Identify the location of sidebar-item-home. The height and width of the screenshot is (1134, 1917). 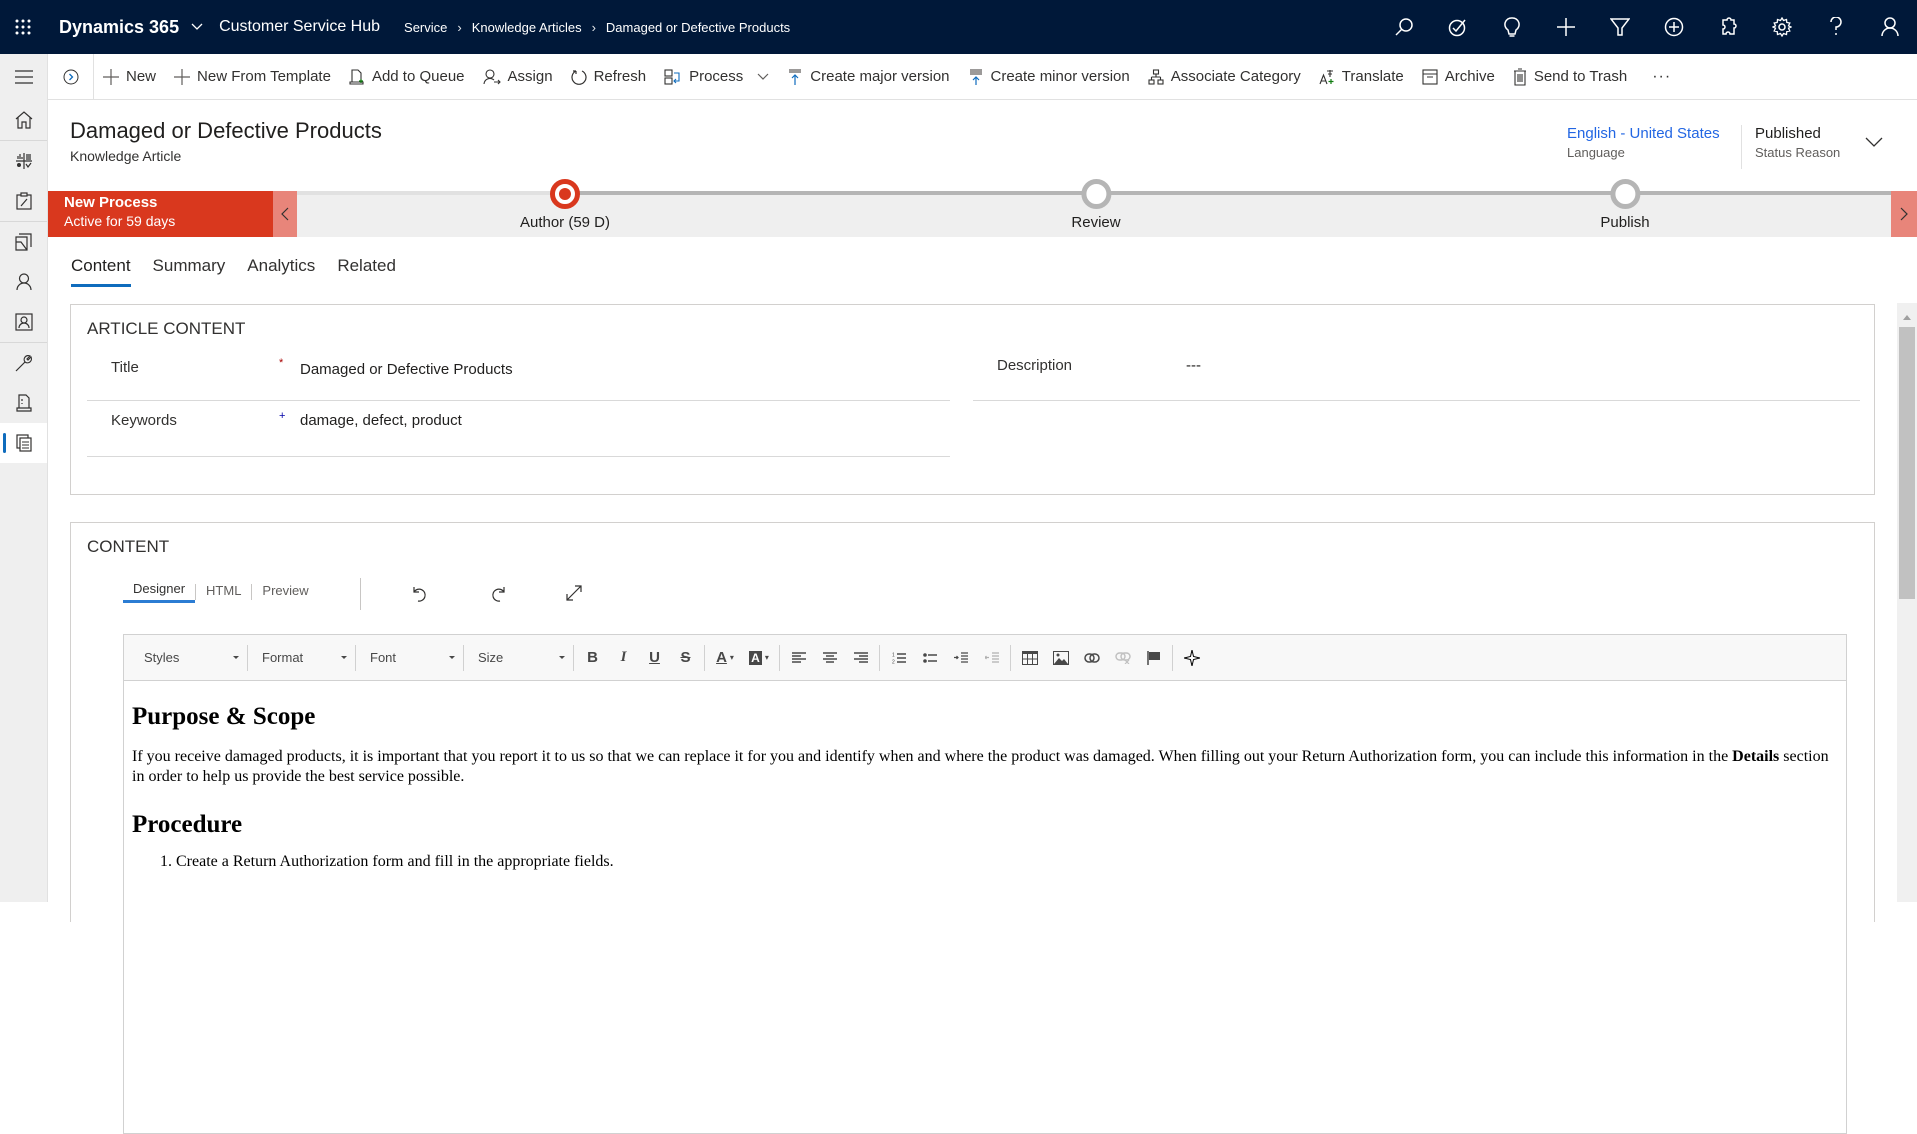
(23, 120).